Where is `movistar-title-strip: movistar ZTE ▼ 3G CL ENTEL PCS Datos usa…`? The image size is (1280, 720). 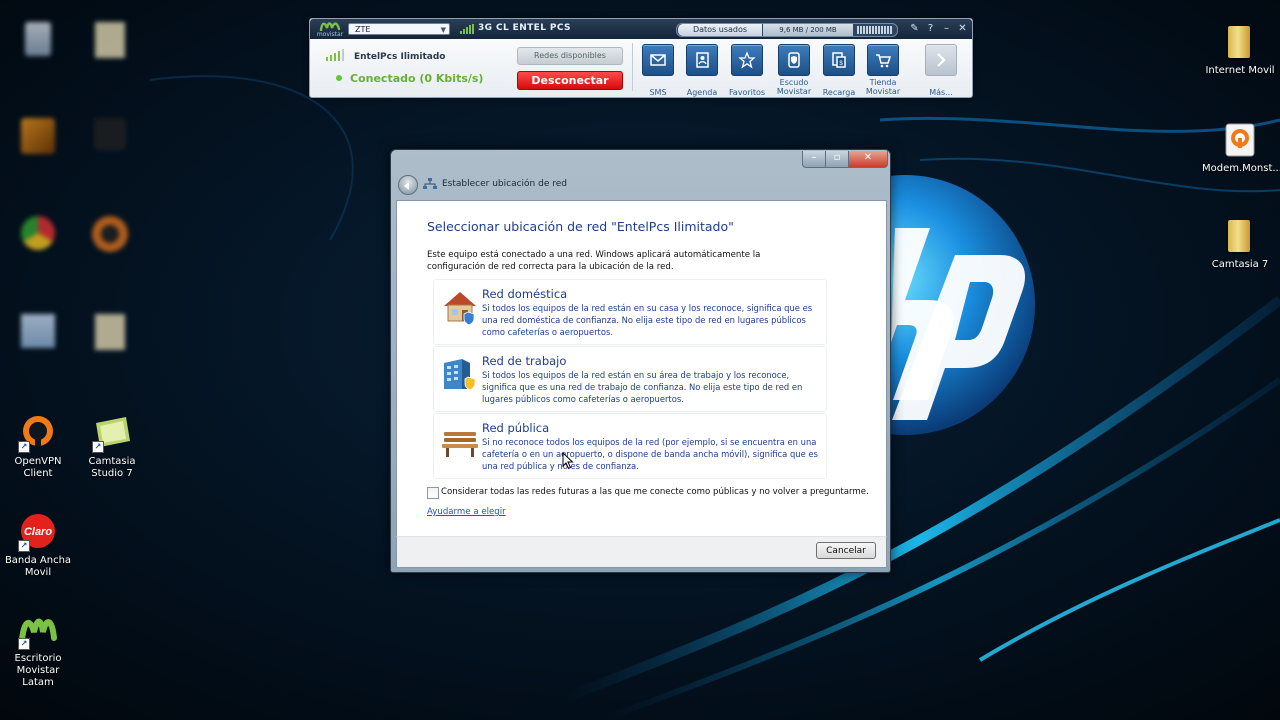 movistar-title-strip: movistar ZTE ▼ 3G CL ENTEL PCS Datos usa… is located at coordinates (641, 29).